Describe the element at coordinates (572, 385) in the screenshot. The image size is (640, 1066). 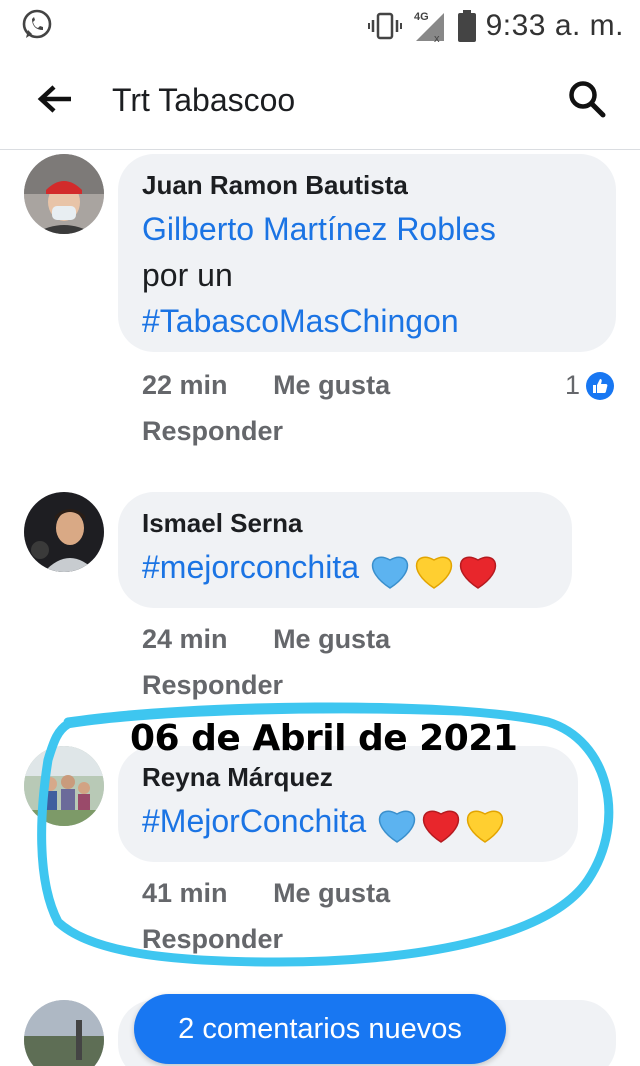
I see `reaction-count: 1` at that location.